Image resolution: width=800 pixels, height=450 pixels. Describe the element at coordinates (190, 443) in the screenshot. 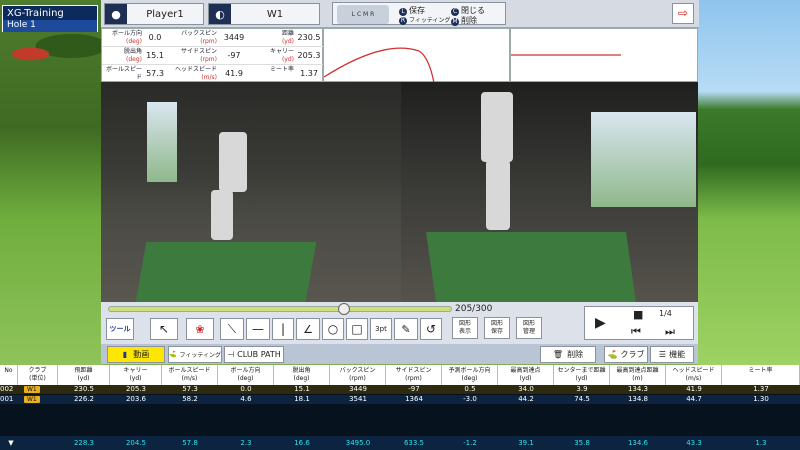

I see `summary-cell: 57.8` at that location.